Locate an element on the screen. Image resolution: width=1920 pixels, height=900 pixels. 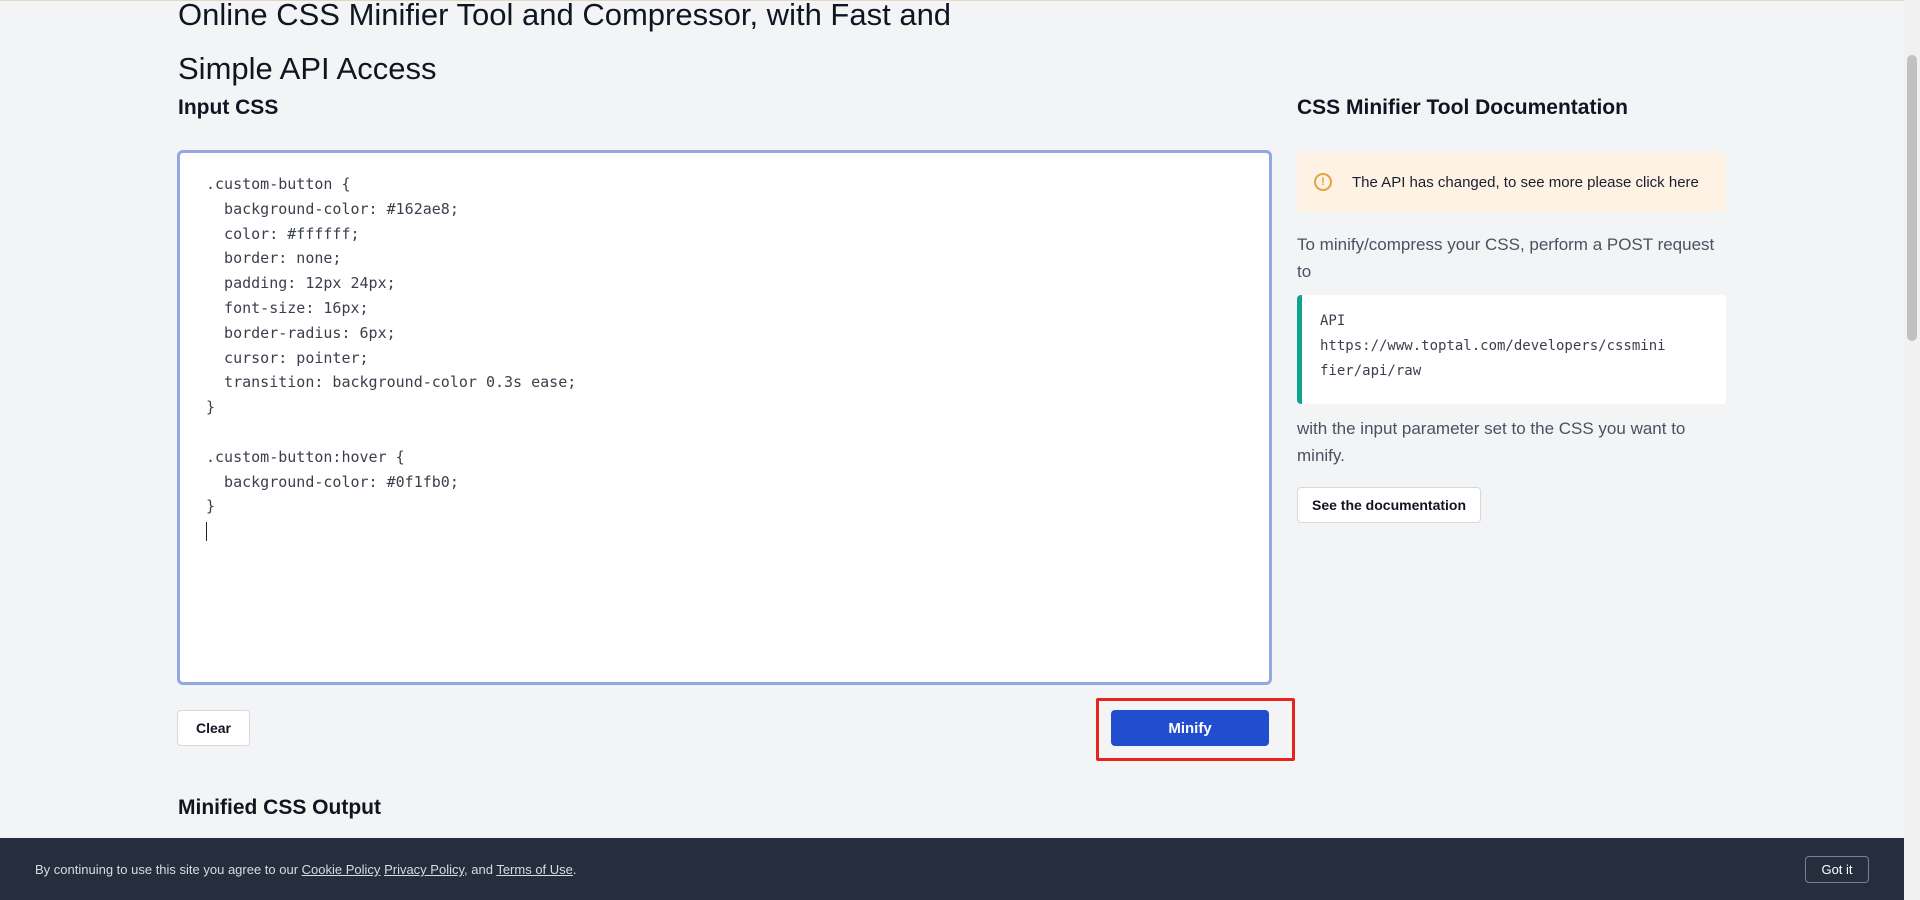
code-line: color: #ffffff; is located at coordinates (724, 234).